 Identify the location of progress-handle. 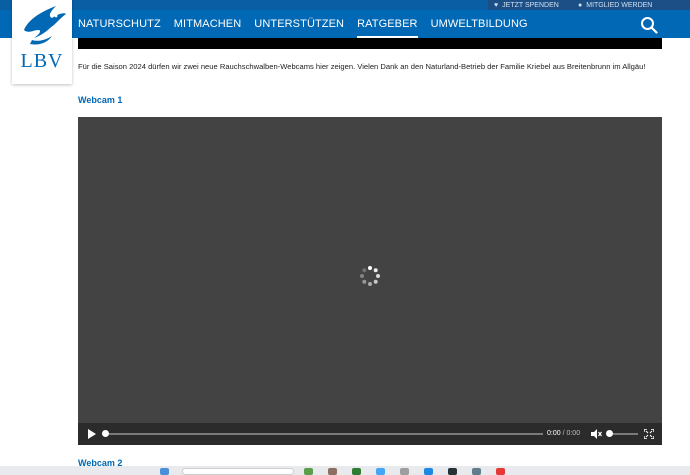
(105, 433).